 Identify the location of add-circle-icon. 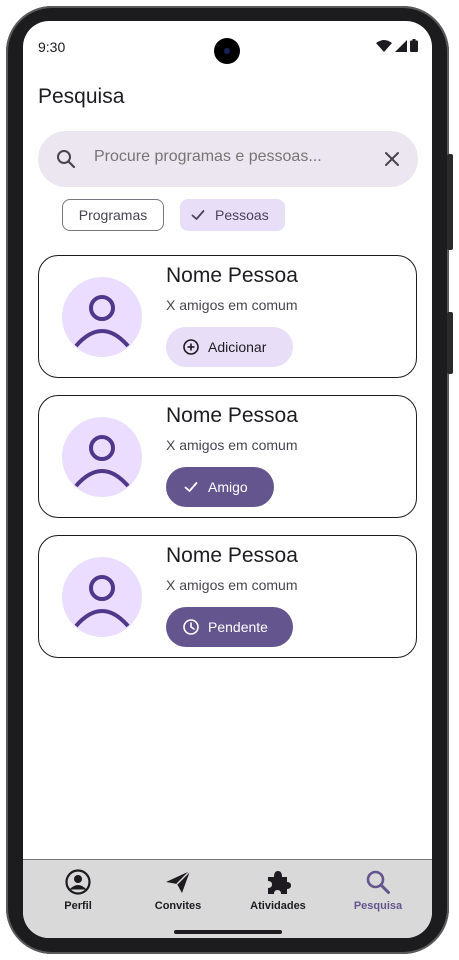
(191, 347).